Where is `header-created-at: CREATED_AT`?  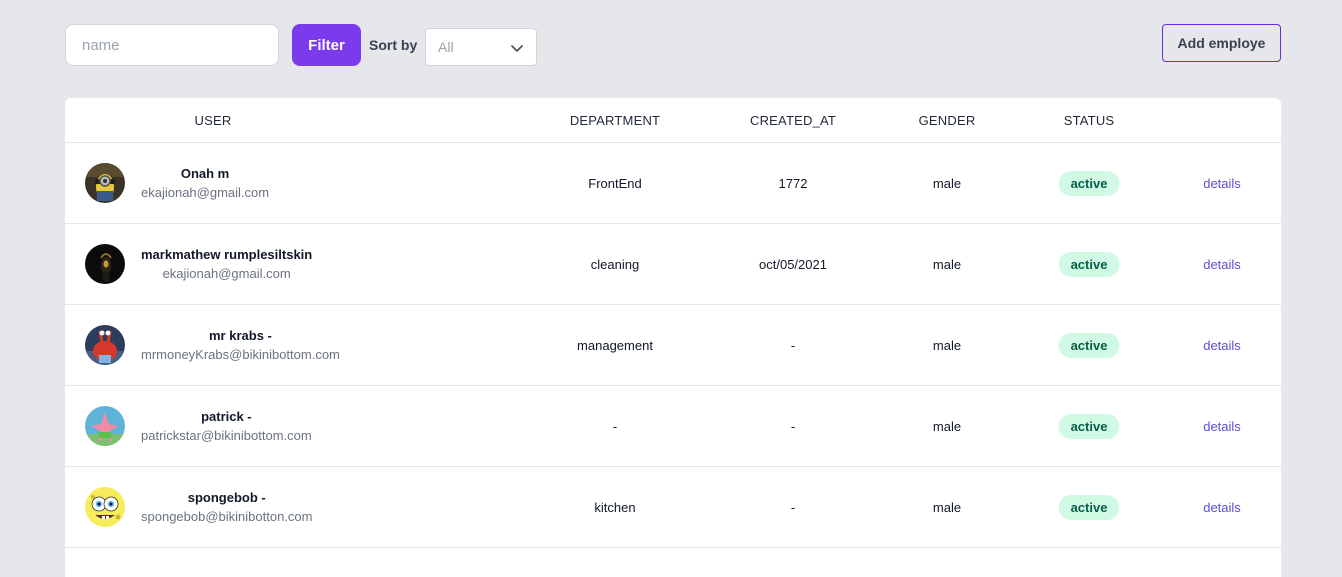 header-created-at: CREATED_AT is located at coordinates (793, 120).